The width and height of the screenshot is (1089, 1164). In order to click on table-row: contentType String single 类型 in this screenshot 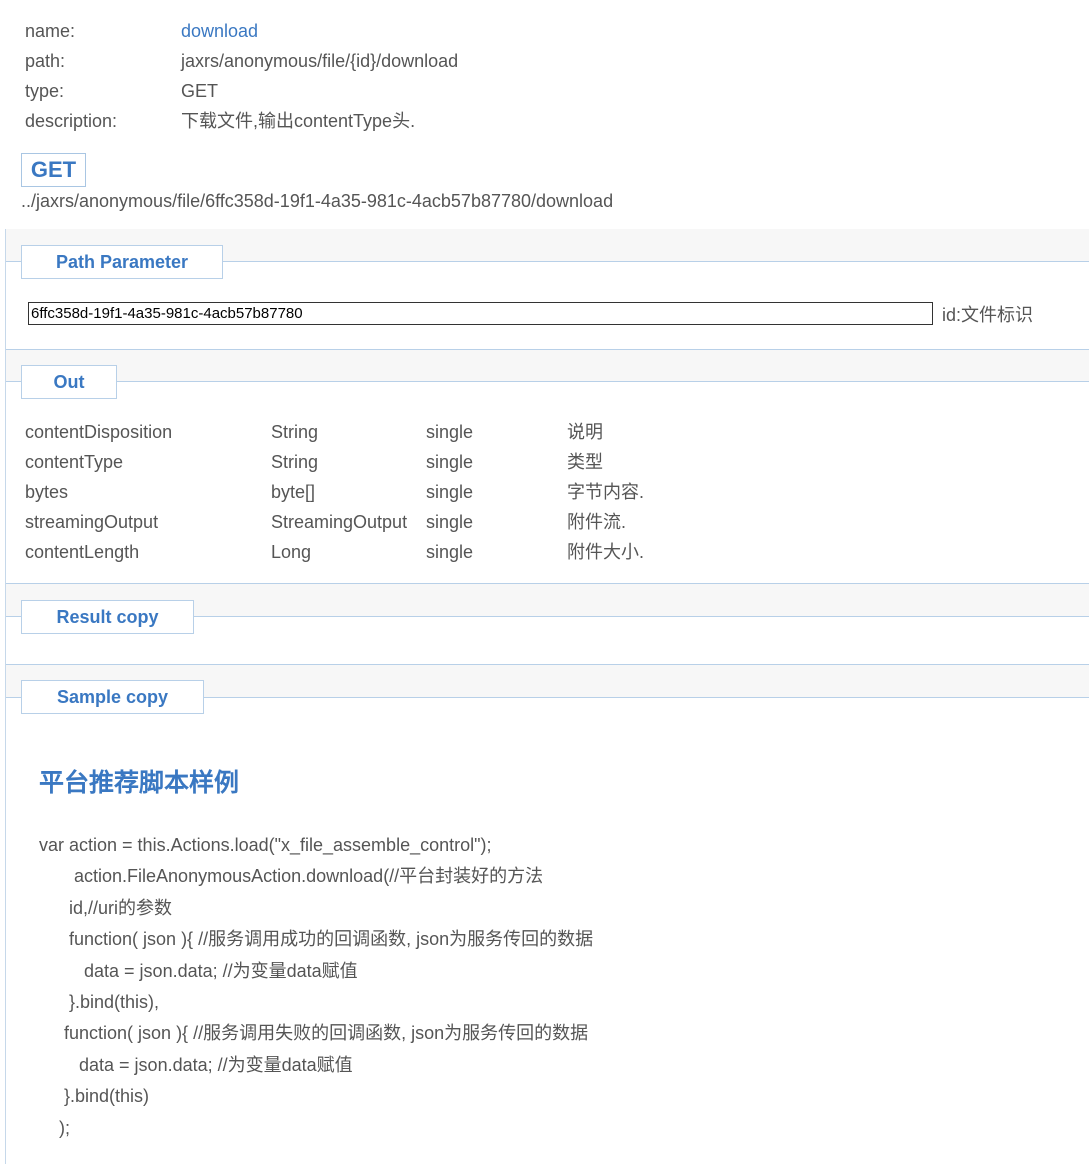, I will do `click(375, 462)`.